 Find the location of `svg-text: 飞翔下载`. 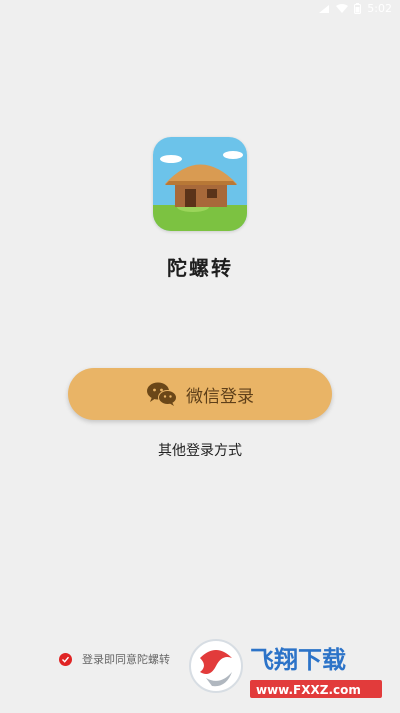

svg-text: 飞翔下载 is located at coordinates (298, 660).